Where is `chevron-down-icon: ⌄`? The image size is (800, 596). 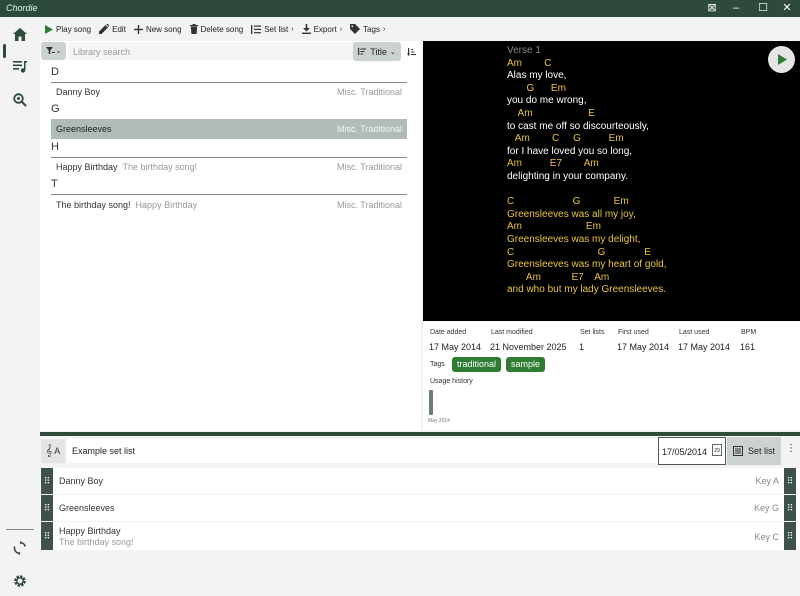 chevron-down-icon: ⌄ is located at coordinates (58, 51).